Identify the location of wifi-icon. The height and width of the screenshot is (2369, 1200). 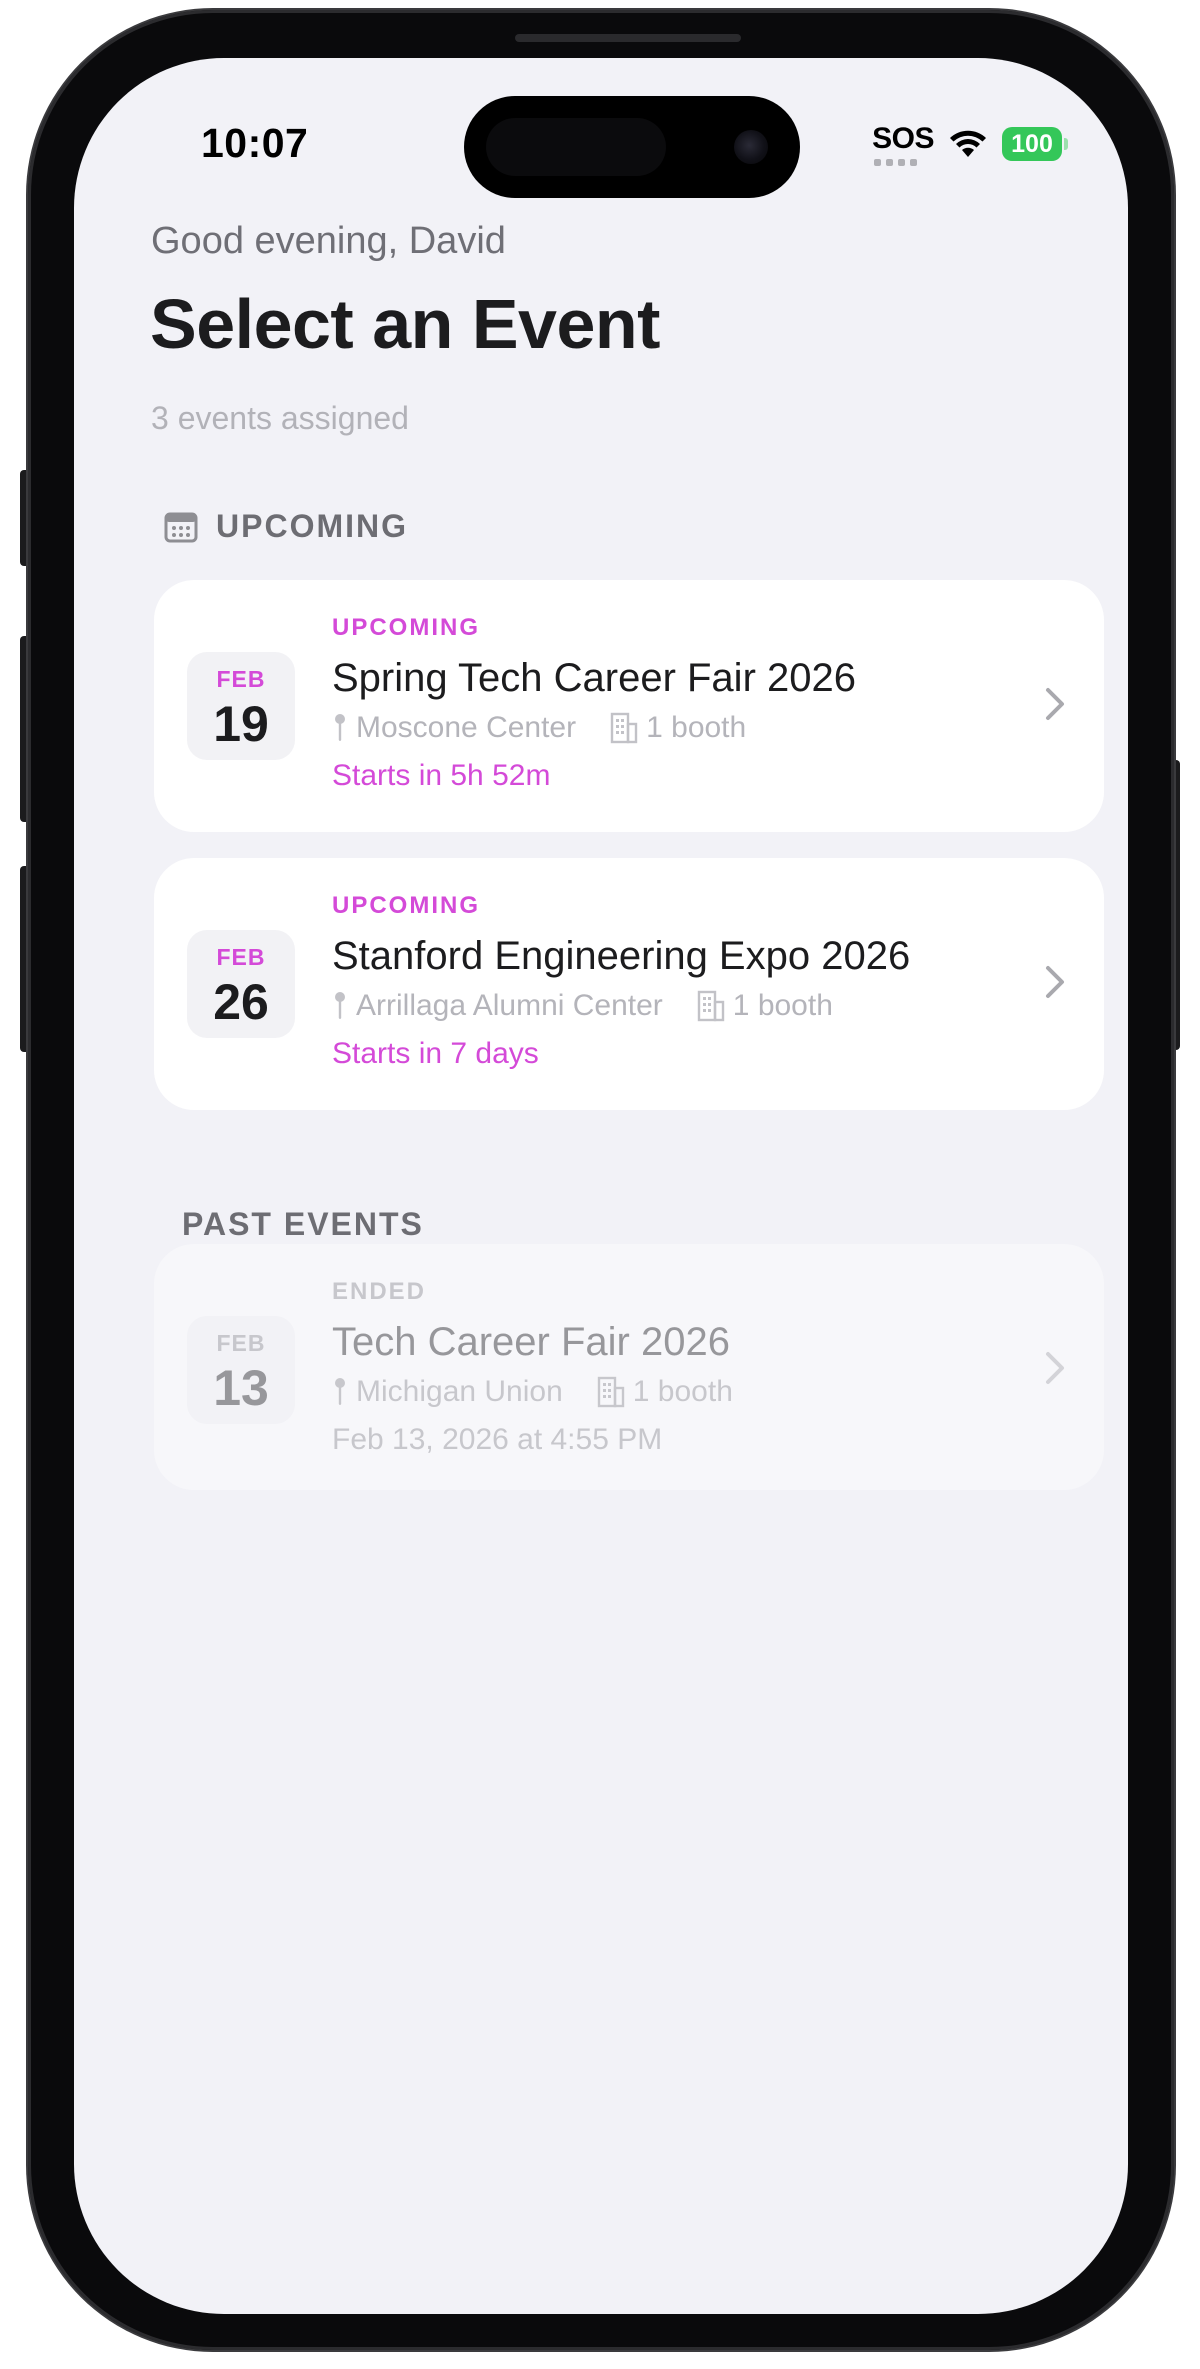
(968, 143).